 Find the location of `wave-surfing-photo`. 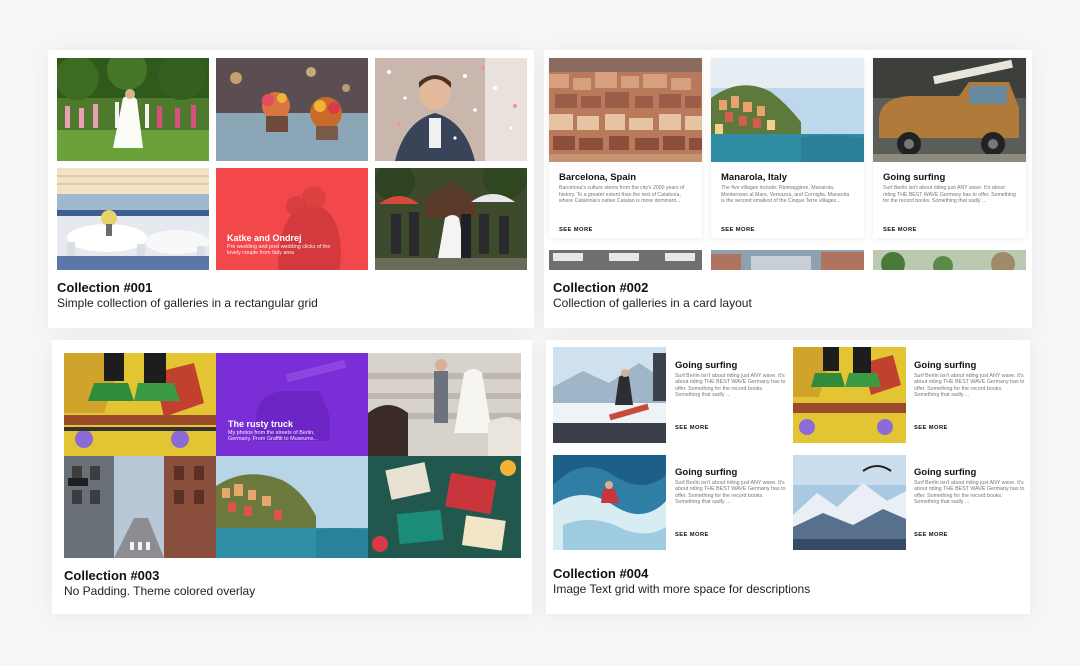

wave-surfing-photo is located at coordinates (609, 502).